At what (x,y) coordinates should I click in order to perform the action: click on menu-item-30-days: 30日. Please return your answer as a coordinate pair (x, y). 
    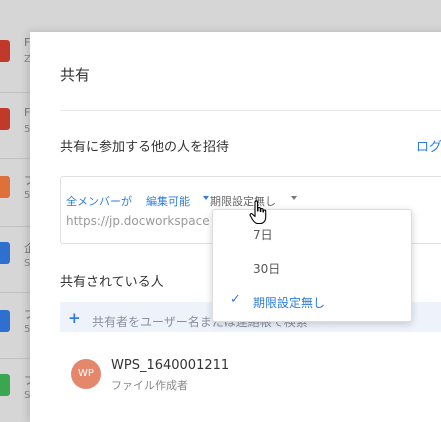
    Looking at the image, I should click on (312, 268).